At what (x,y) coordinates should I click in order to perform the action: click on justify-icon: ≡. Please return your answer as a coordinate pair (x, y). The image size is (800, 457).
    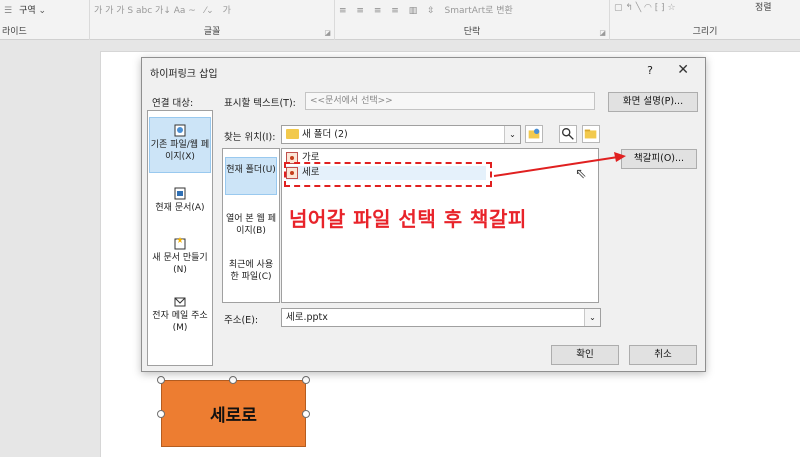
    Looking at the image, I should click on (395, 11).